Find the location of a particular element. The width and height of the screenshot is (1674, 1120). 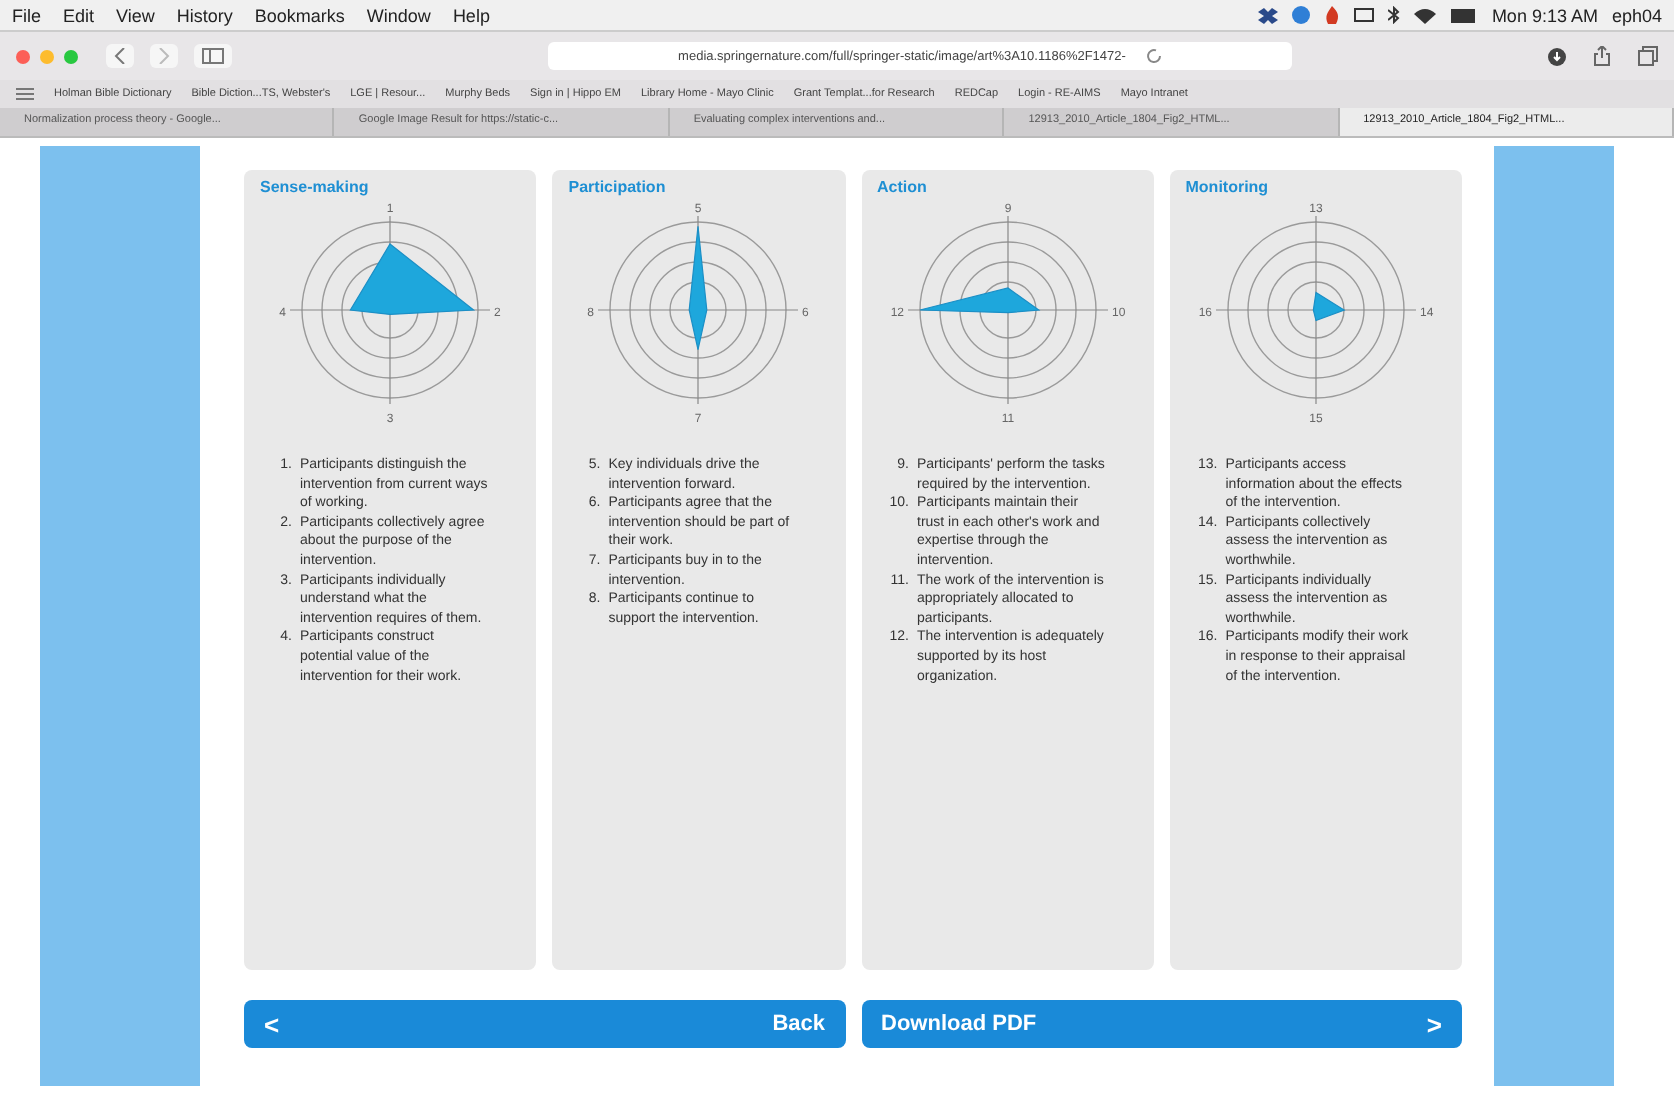

panel-title: Sense-making is located at coordinates (315, 187).